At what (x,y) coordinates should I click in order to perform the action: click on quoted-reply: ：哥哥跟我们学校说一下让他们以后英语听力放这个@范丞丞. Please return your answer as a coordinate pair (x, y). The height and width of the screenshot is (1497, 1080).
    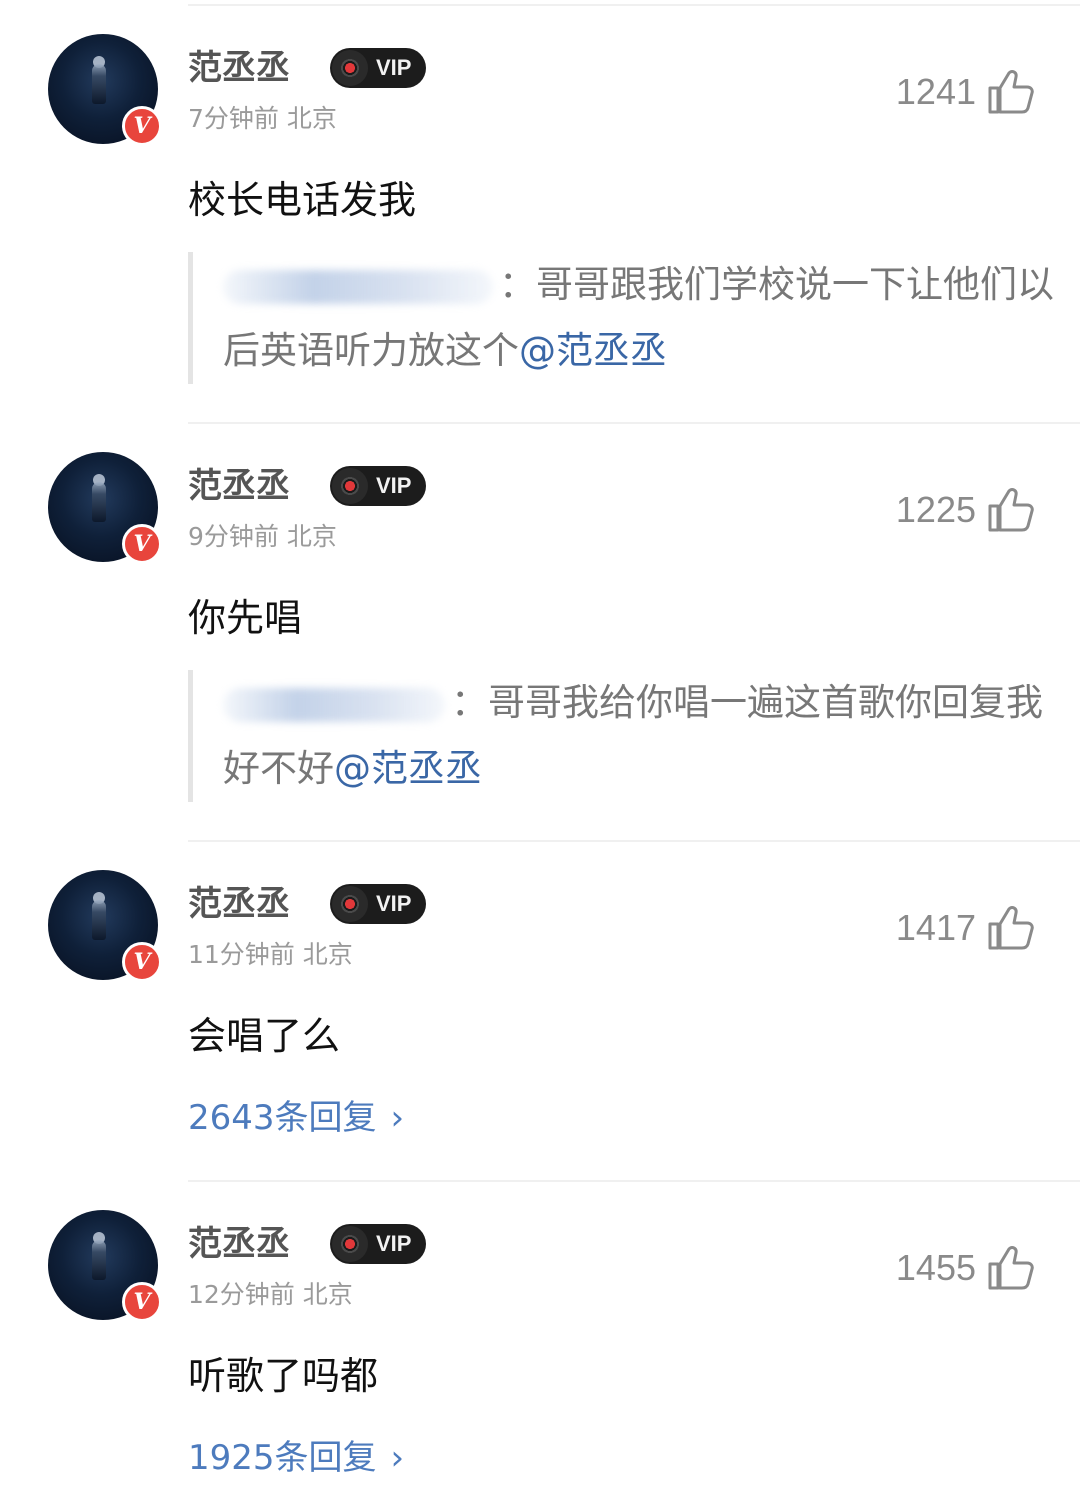
    Looking at the image, I should click on (625, 318).